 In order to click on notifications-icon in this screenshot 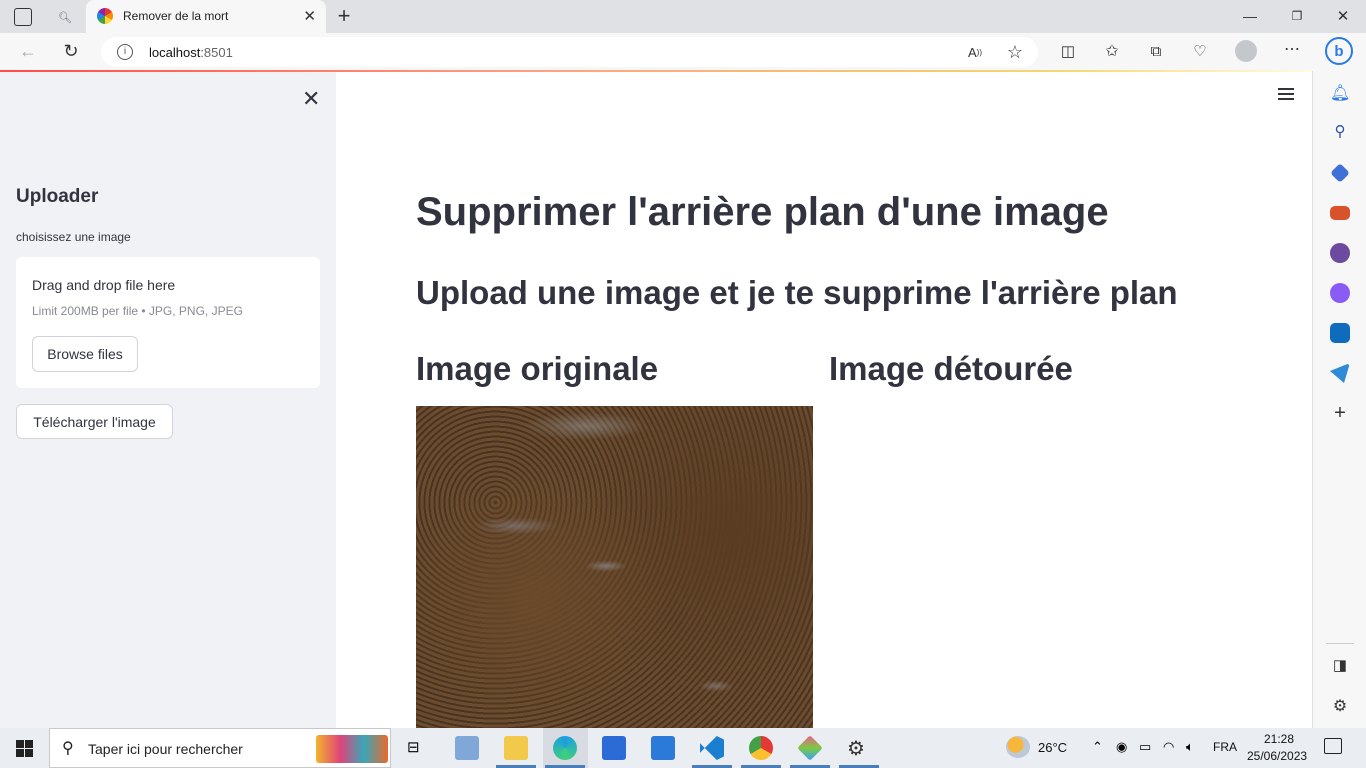, I will do `click(1333, 746)`.